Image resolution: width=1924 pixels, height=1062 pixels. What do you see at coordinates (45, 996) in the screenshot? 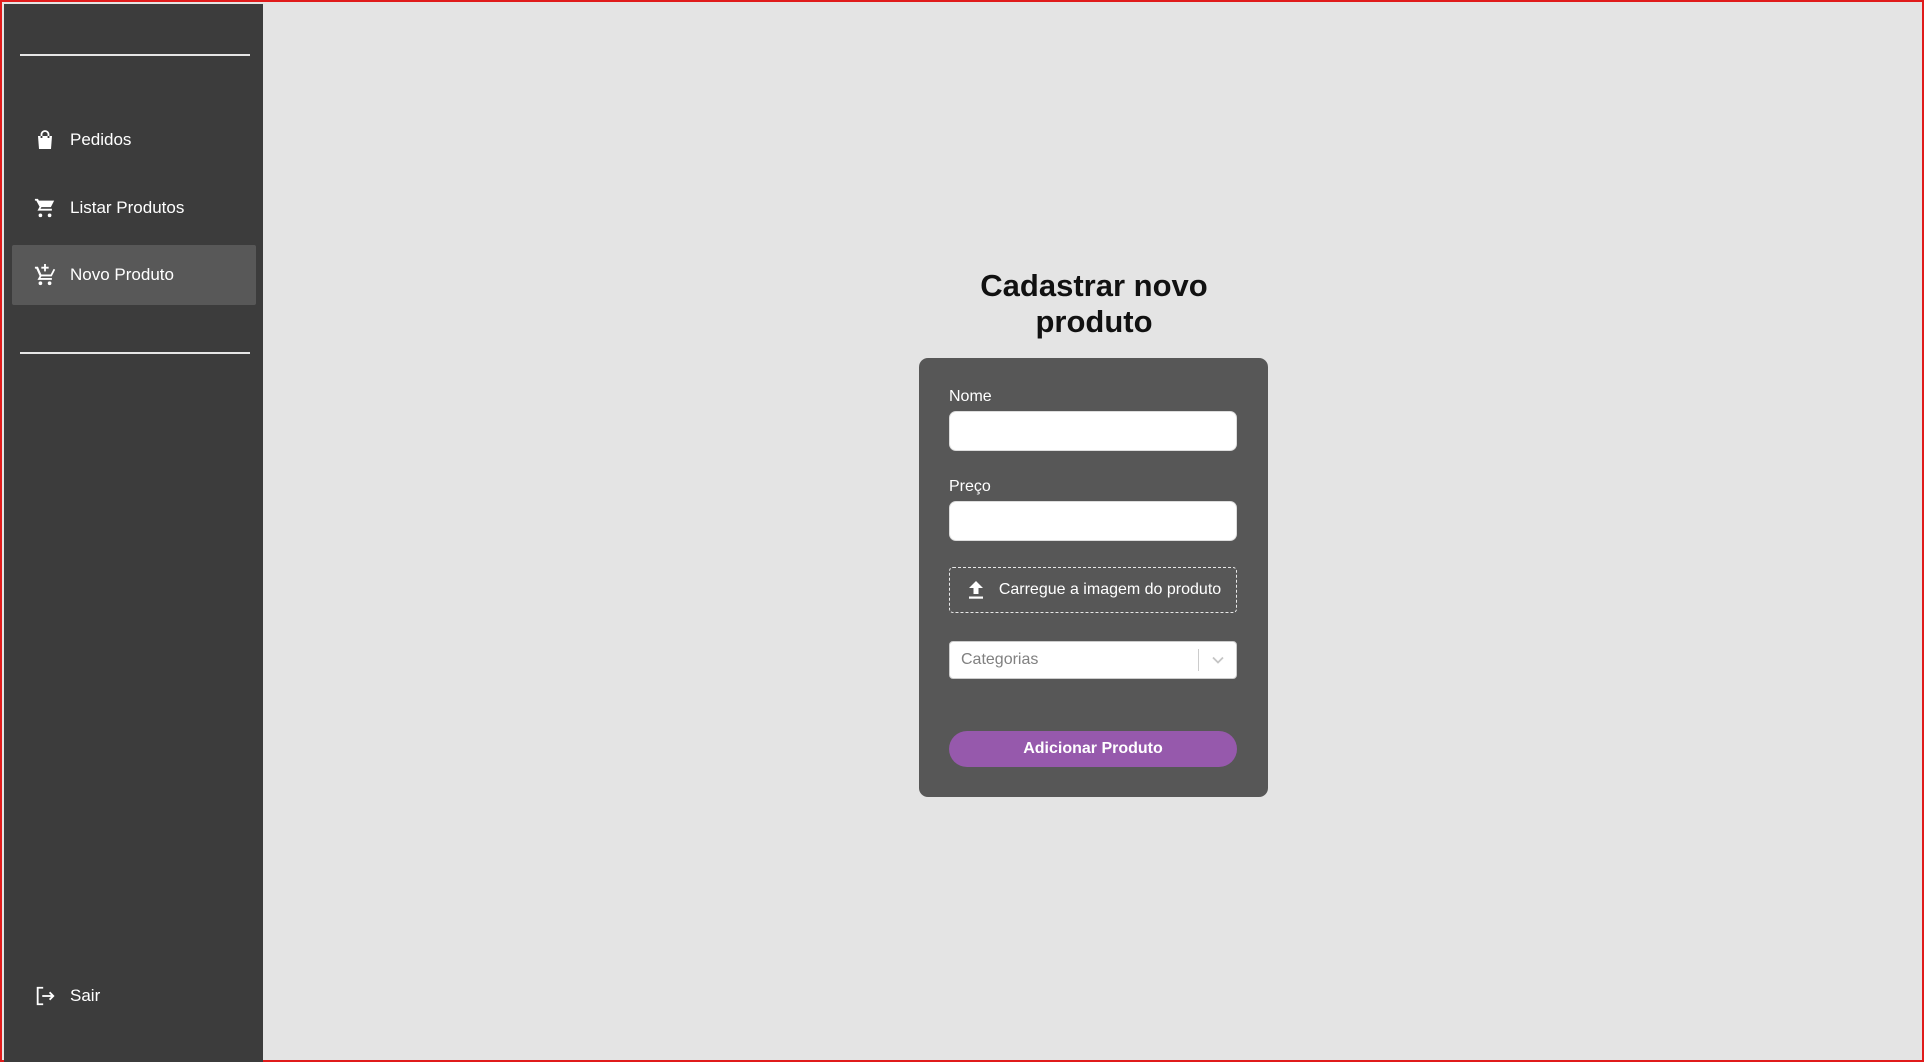
I see `logout-icon` at bounding box center [45, 996].